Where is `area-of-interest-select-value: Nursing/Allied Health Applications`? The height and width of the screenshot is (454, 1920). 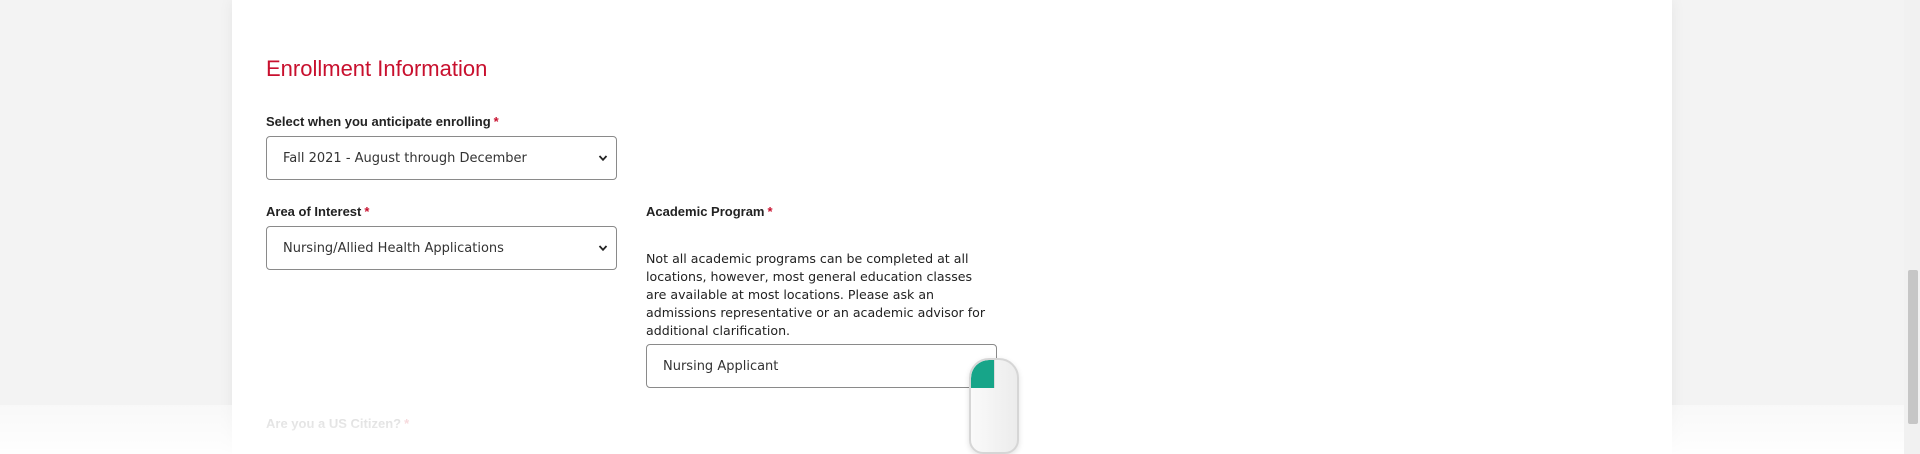 area-of-interest-select-value: Nursing/Allied Health Applications is located at coordinates (393, 248).